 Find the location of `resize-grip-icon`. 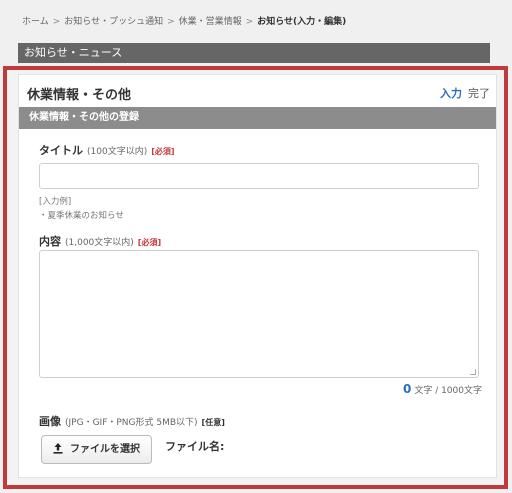

resize-grip-icon is located at coordinates (473, 372).